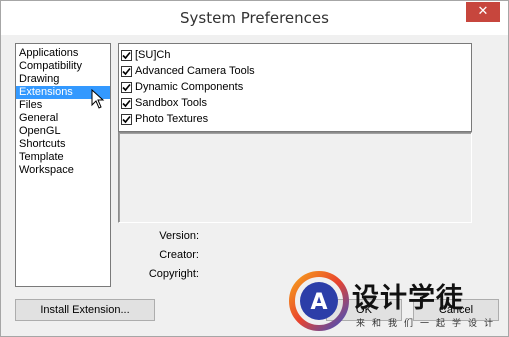 This screenshot has width=509, height=337. What do you see at coordinates (63, 144) in the screenshot?
I see `category-item-shortcuts: Shortcuts` at bounding box center [63, 144].